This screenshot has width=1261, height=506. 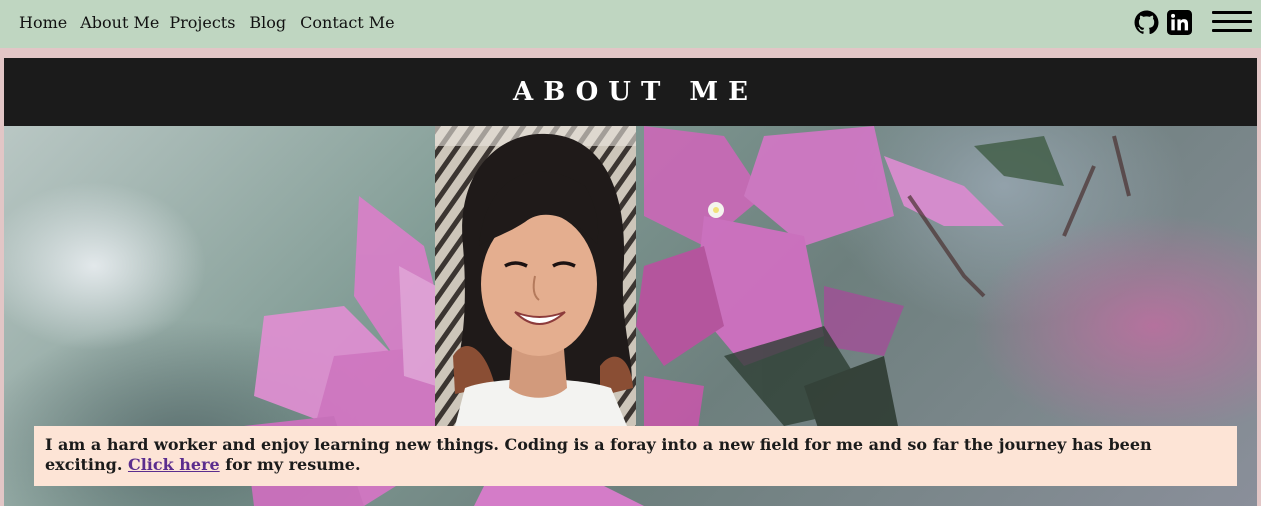 I want to click on section-header: ABOUT ME, so click(x=630, y=92).